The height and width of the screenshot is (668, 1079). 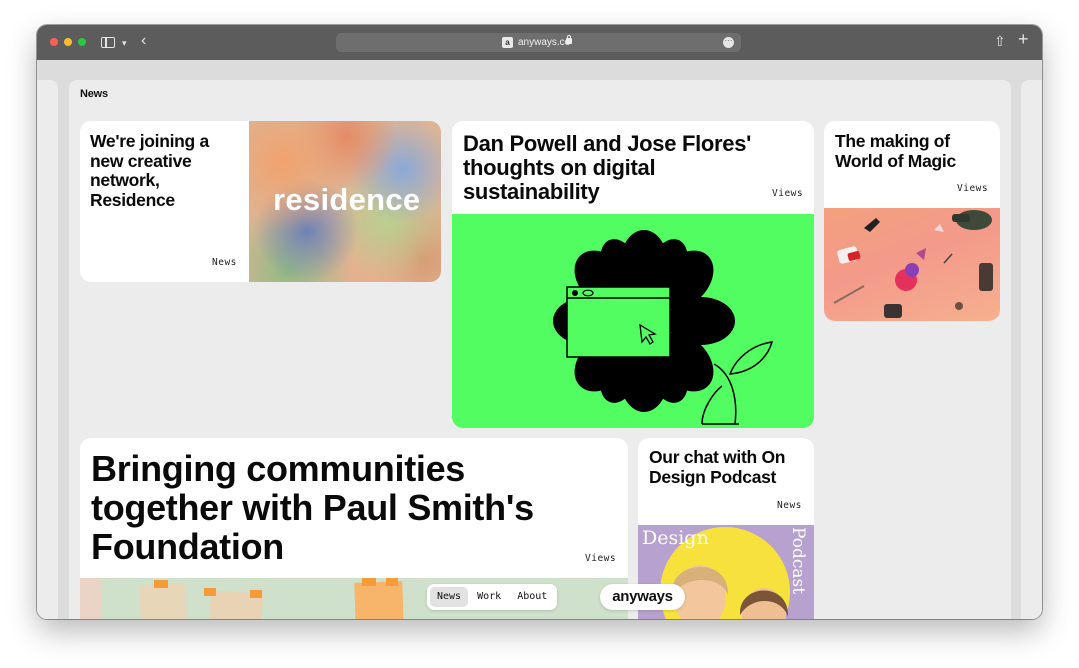 I want to click on new-tab-plus-icon: +, so click(x=1023, y=39).